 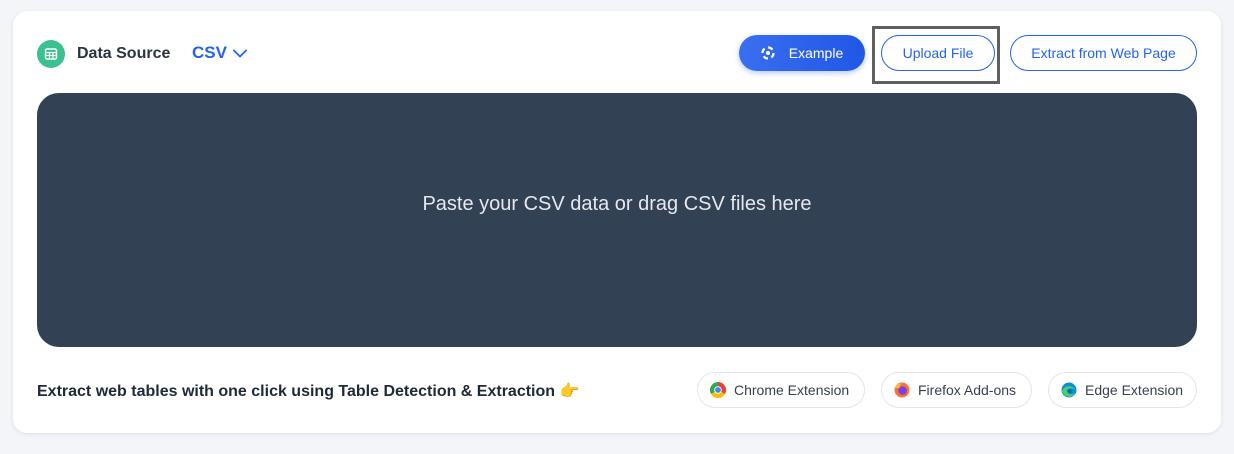 What do you see at coordinates (718, 390) in the screenshot?
I see `chrome-icon` at bounding box center [718, 390].